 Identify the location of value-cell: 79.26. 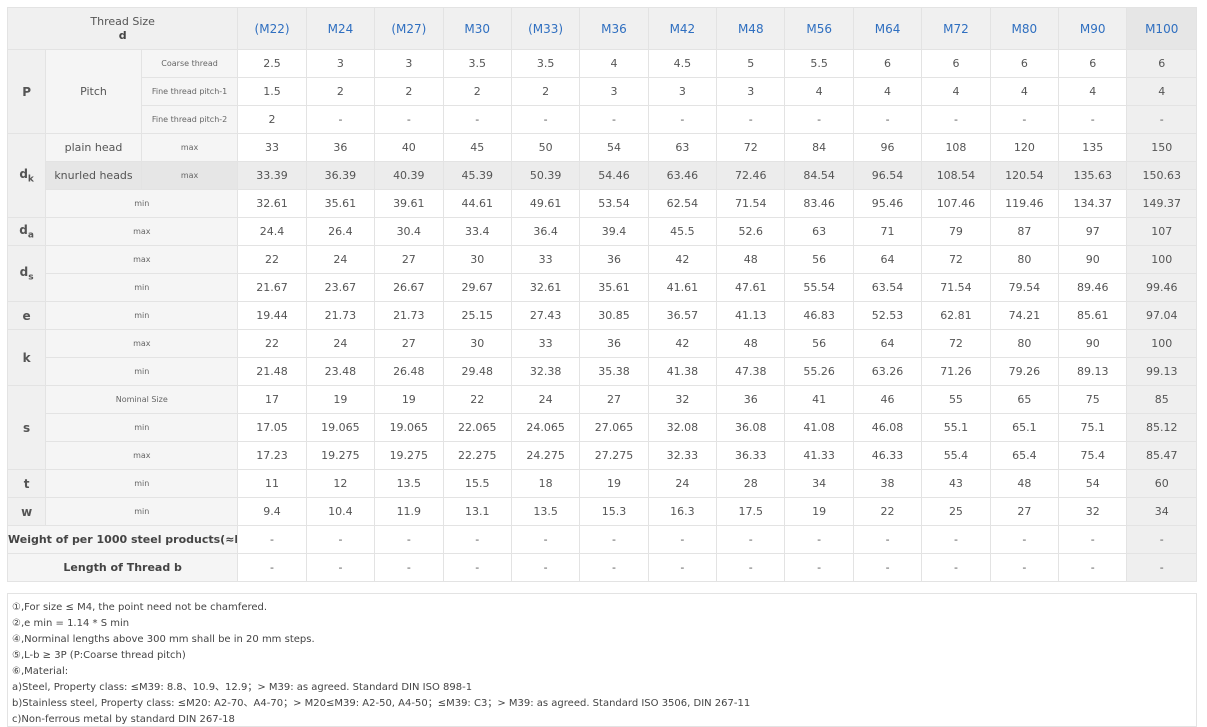
(1024, 371).